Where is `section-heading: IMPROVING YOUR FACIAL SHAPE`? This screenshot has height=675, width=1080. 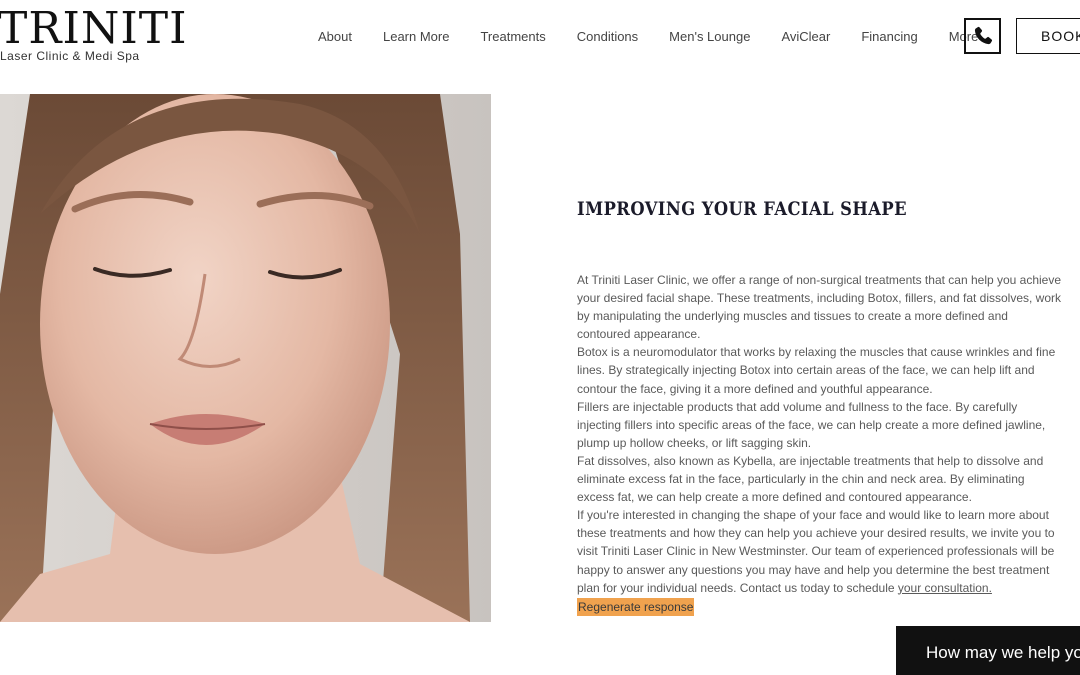 section-heading: IMPROVING YOUR FACIAL SHAPE is located at coordinates (742, 209).